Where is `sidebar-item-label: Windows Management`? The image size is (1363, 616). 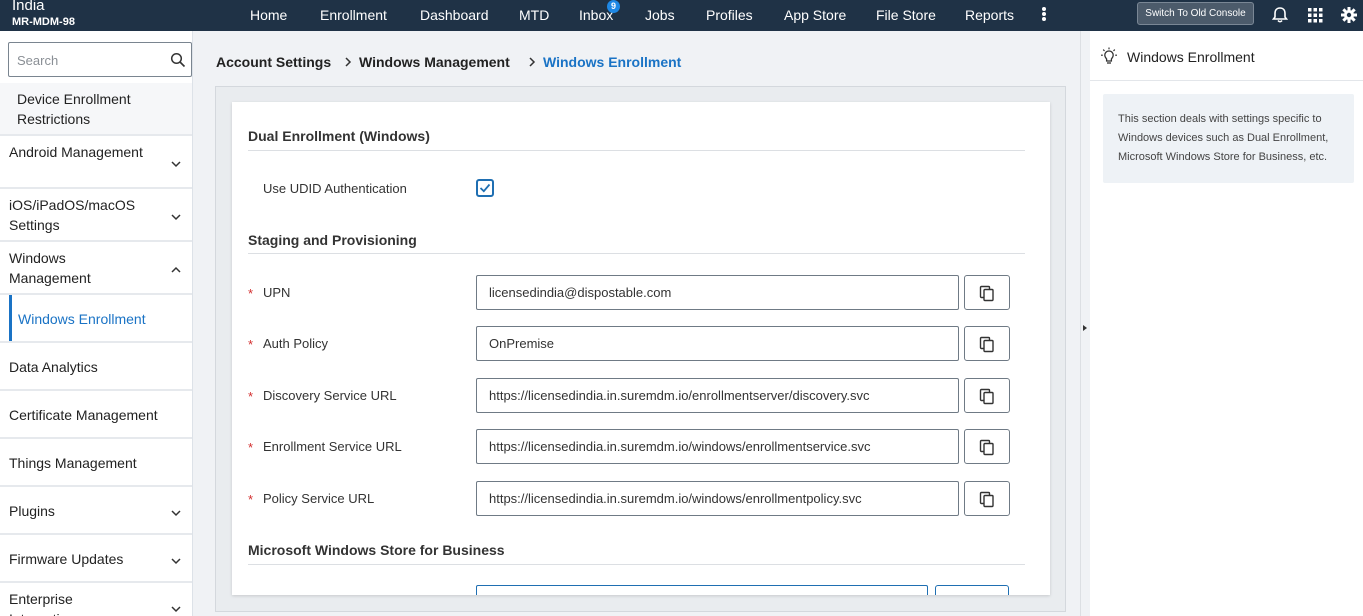 sidebar-item-label: Windows Management is located at coordinates (50, 268).